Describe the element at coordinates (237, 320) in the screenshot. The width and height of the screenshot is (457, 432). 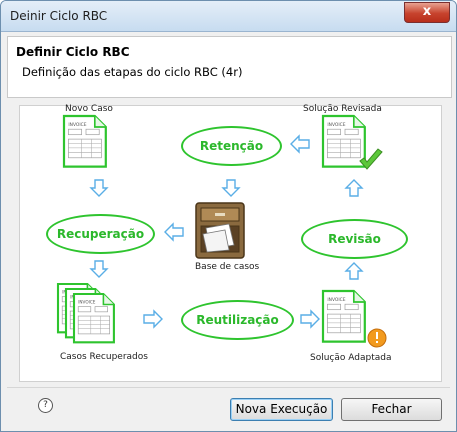
I see `stage-reutilizacao: Reutilização` at that location.